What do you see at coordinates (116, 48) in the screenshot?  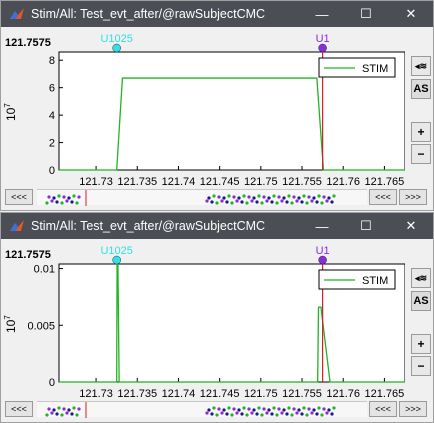 I see `event-marker` at bounding box center [116, 48].